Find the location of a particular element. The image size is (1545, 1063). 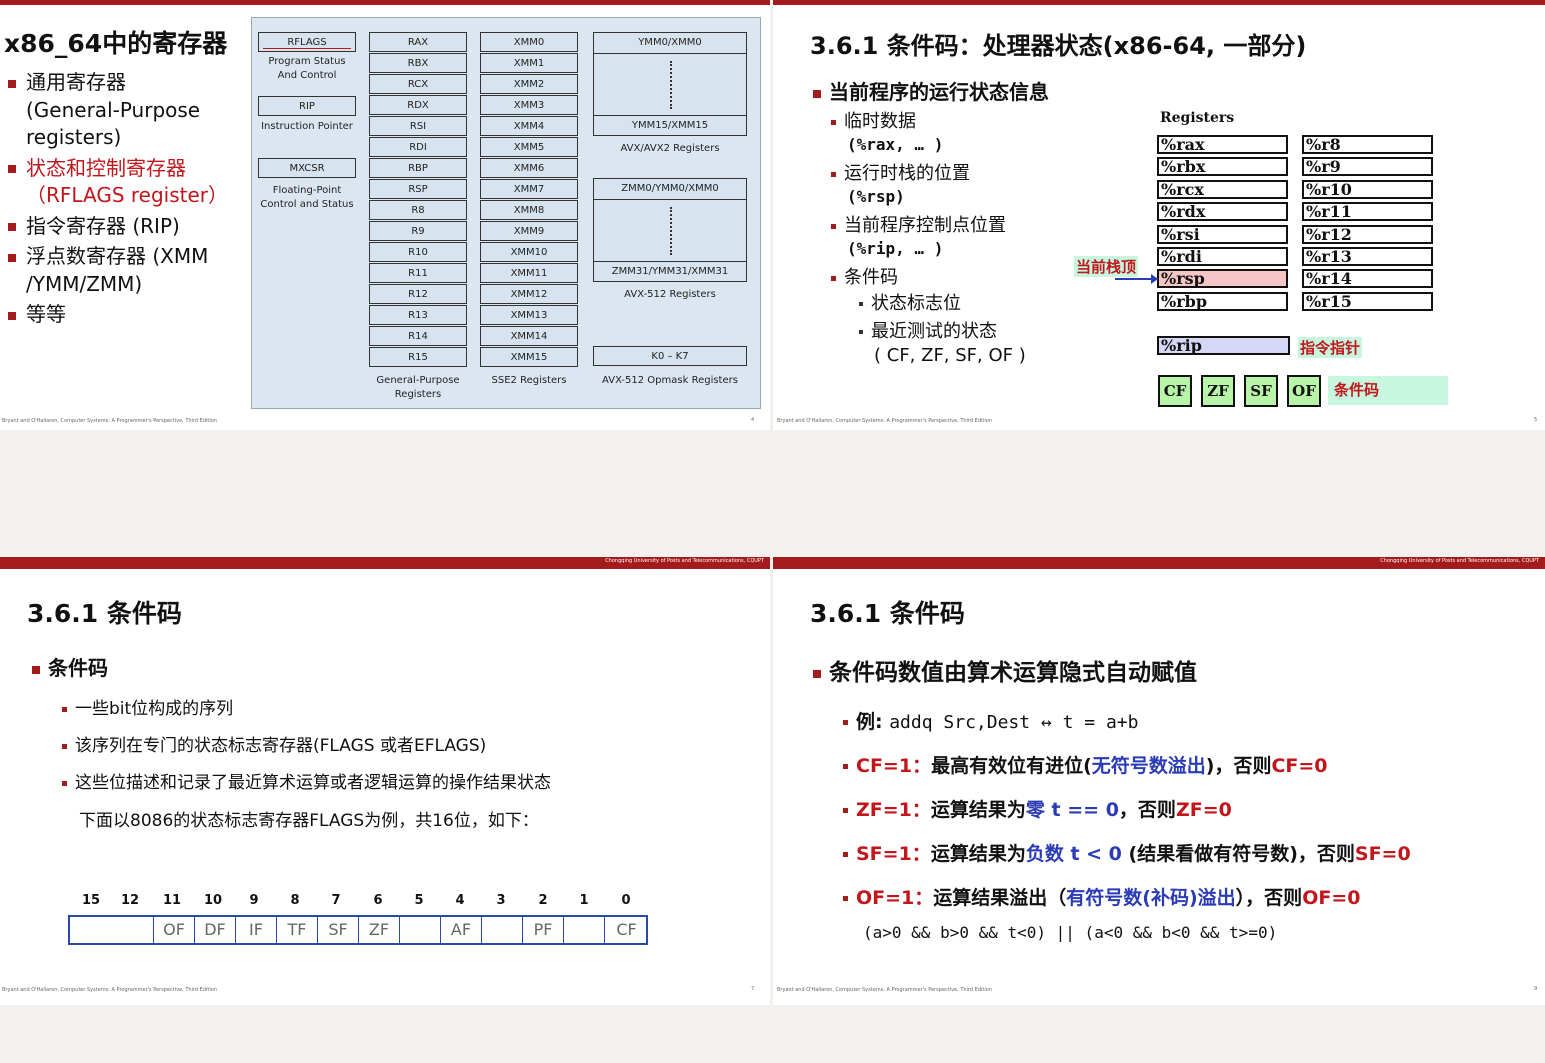

bullet-line: 指令寄存器 (RIP) is located at coordinates (94, 226).